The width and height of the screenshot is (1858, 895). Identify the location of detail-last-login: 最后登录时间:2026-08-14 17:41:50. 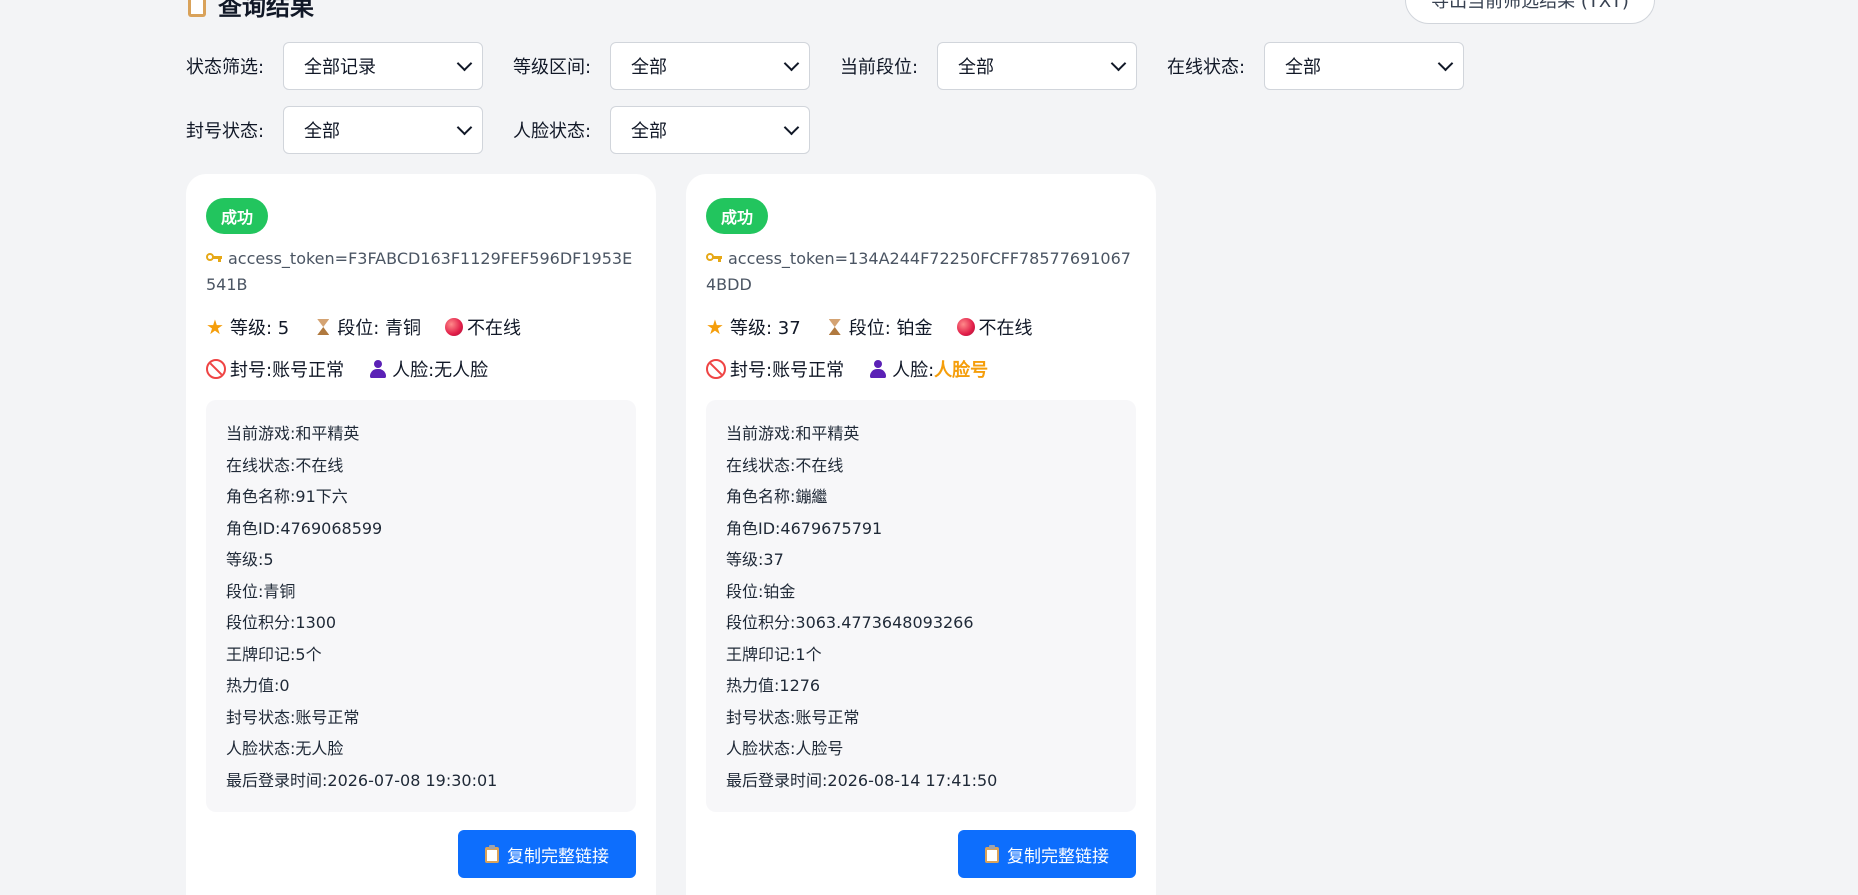
(862, 780).